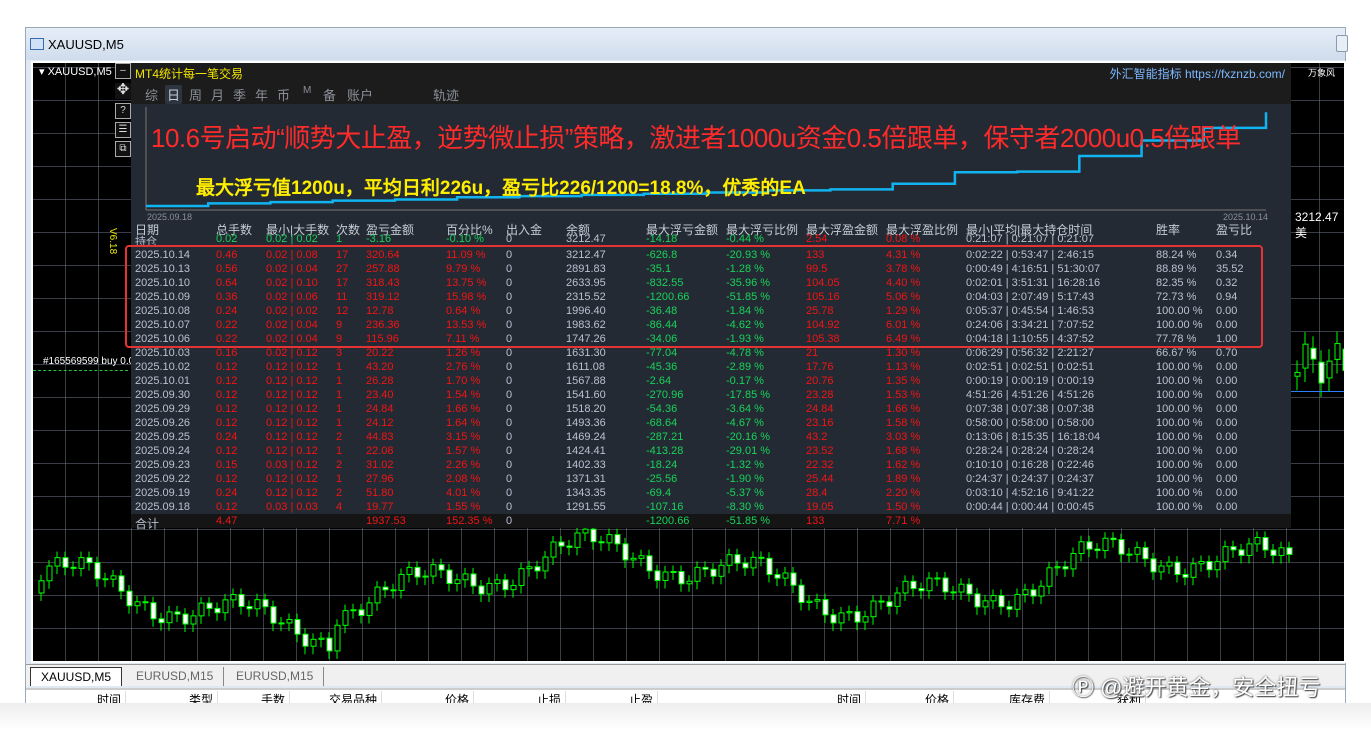  What do you see at coordinates (1342, 43) in the screenshot?
I see `window-control-button` at bounding box center [1342, 43].